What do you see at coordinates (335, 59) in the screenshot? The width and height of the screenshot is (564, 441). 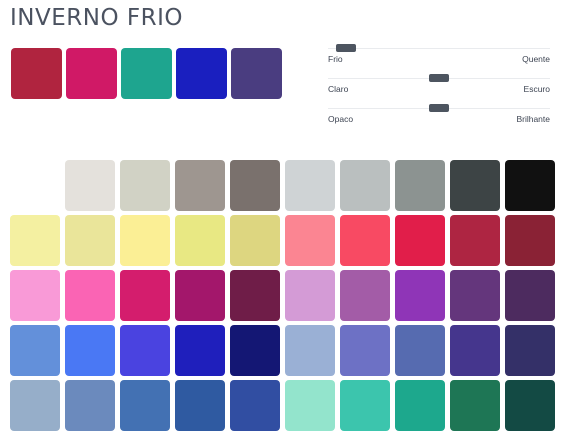 I see `slider-left-label: Frio` at bounding box center [335, 59].